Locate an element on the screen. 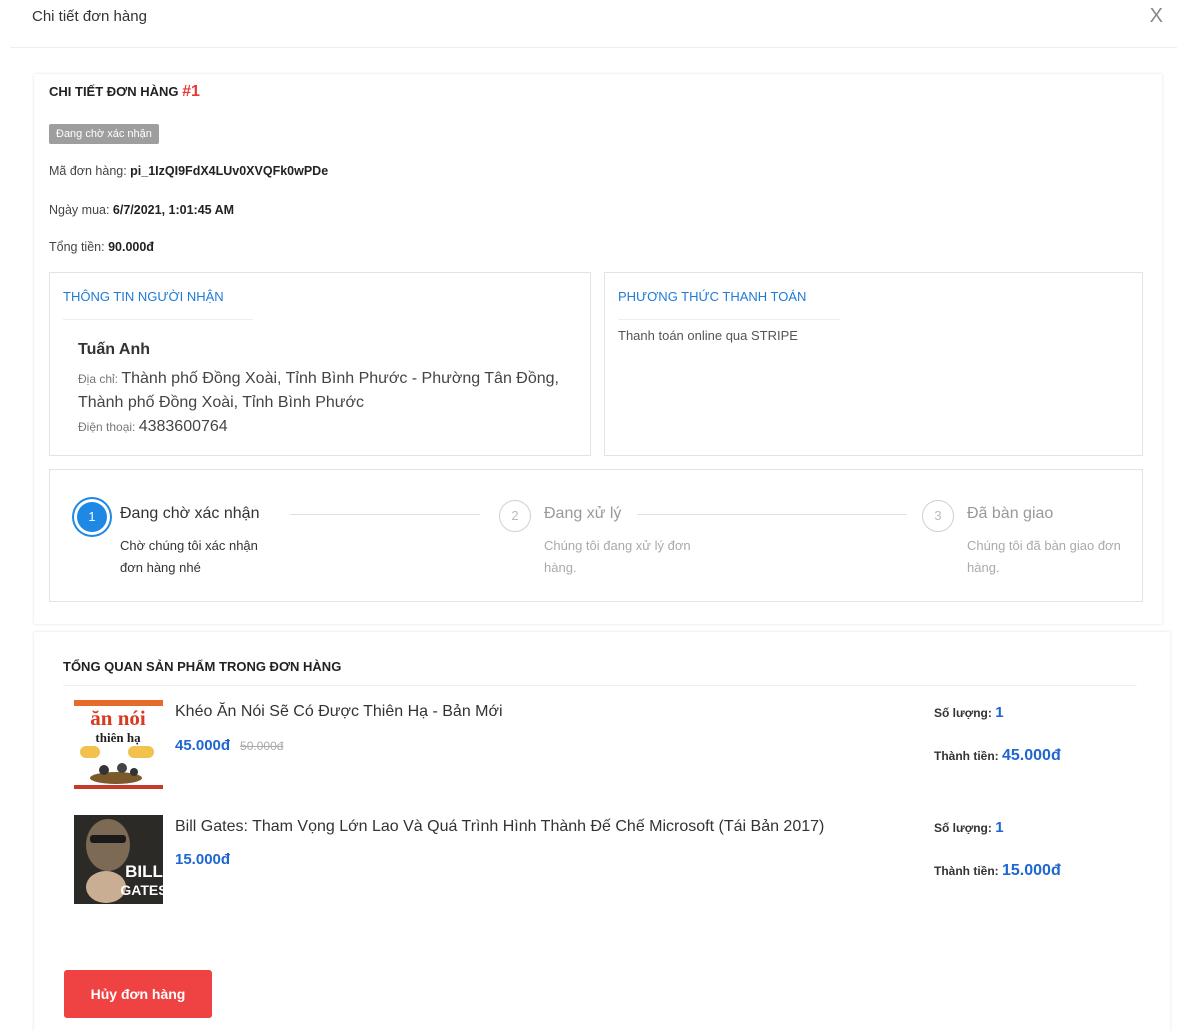 The image size is (1177, 1031). product-old-price: 50.000đ is located at coordinates (262, 746).